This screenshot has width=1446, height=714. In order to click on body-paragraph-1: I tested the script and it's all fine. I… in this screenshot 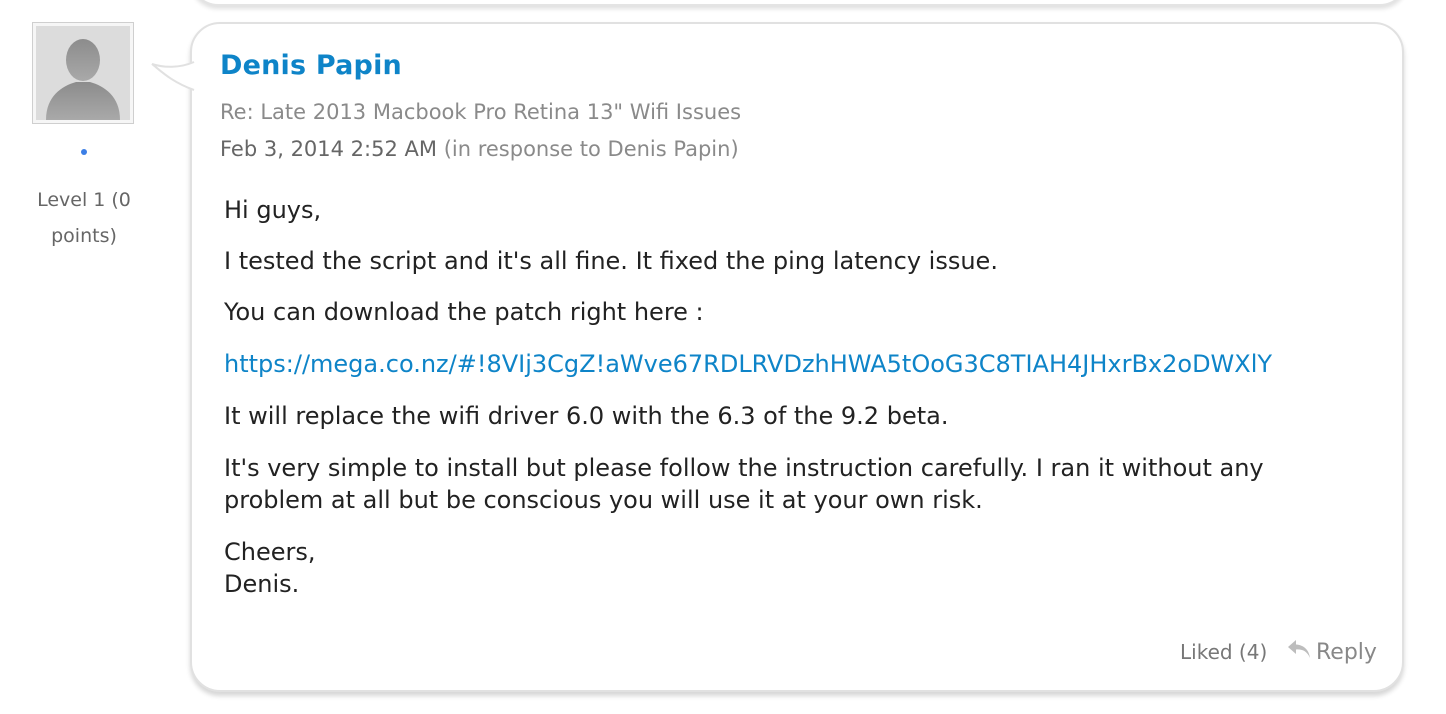, I will do `click(611, 261)`.